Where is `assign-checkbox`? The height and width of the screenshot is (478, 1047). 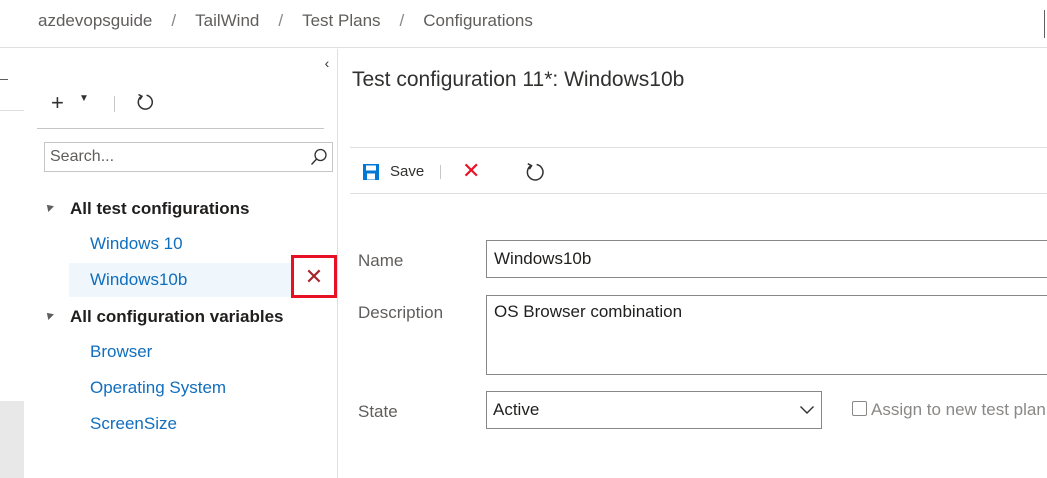 assign-checkbox is located at coordinates (859, 408).